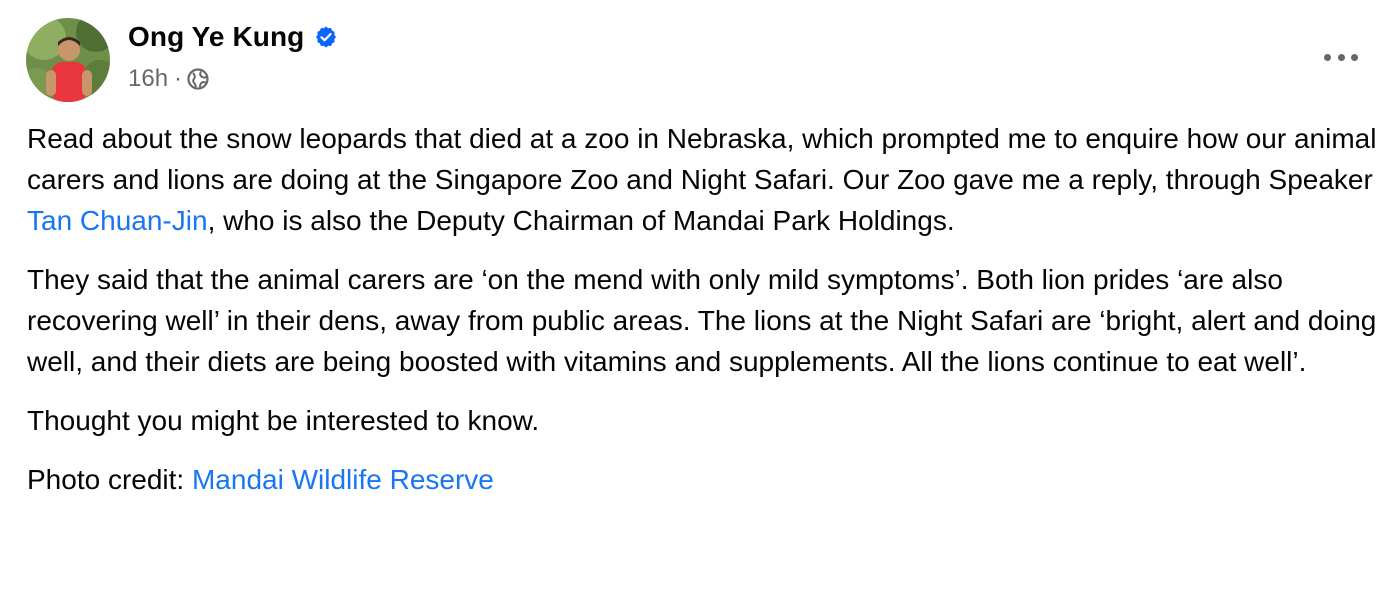 The width and height of the screenshot is (1396, 596). What do you see at coordinates (343, 479) in the screenshot?
I see `mandai-wildlife-reserve-link: Mandai Wildlife Reserve` at bounding box center [343, 479].